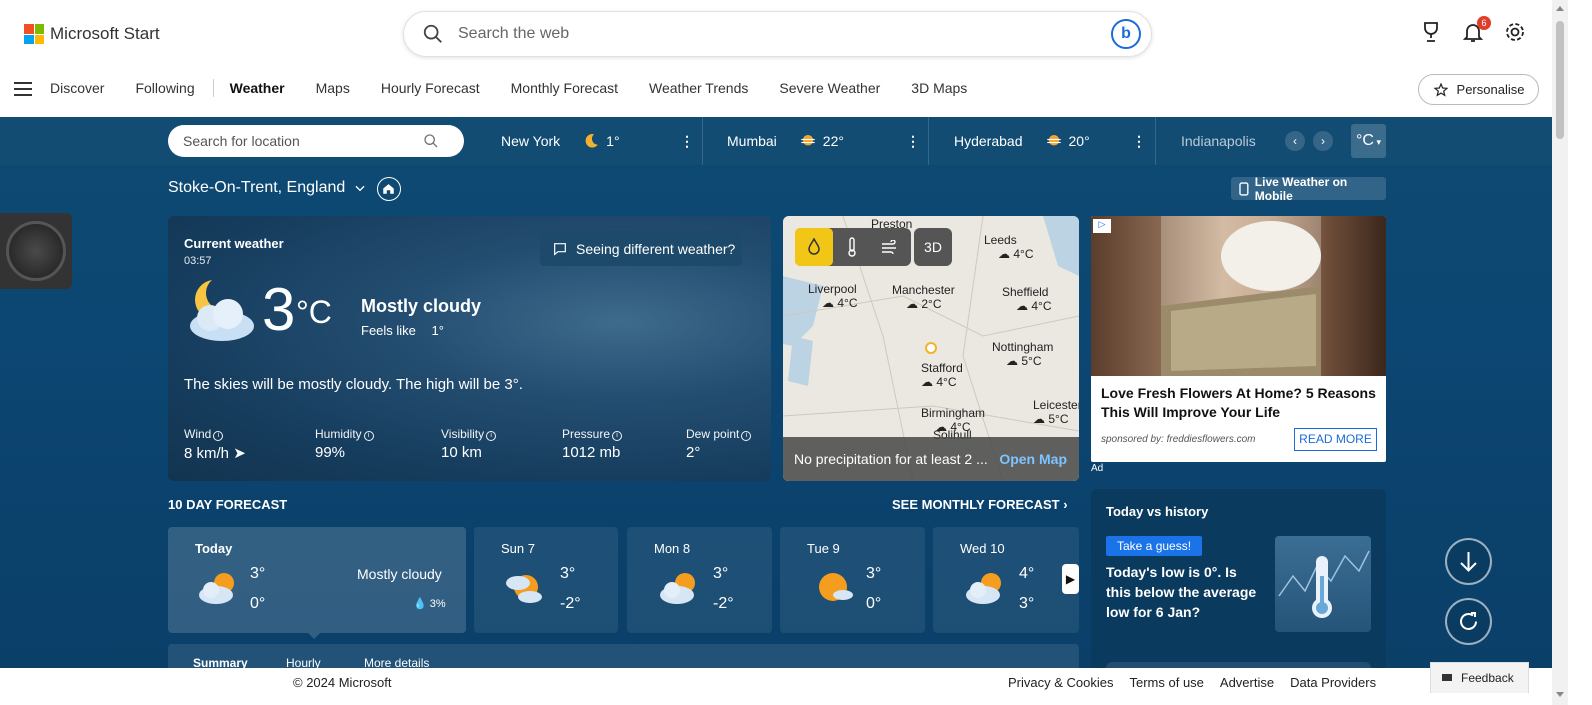 The width and height of the screenshot is (1592, 705). I want to click on live-weather-mobile-button: Live Weather on Mobile, so click(1308, 189).